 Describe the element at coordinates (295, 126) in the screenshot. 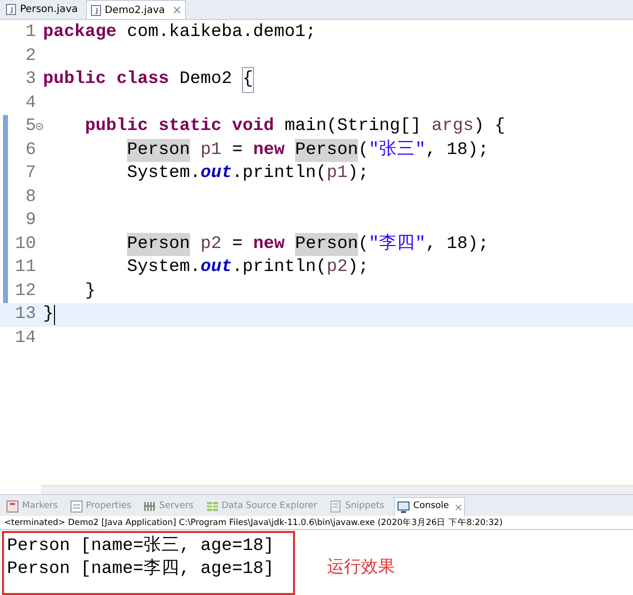

I see `code-line: public static void main(String[] args) {` at that location.